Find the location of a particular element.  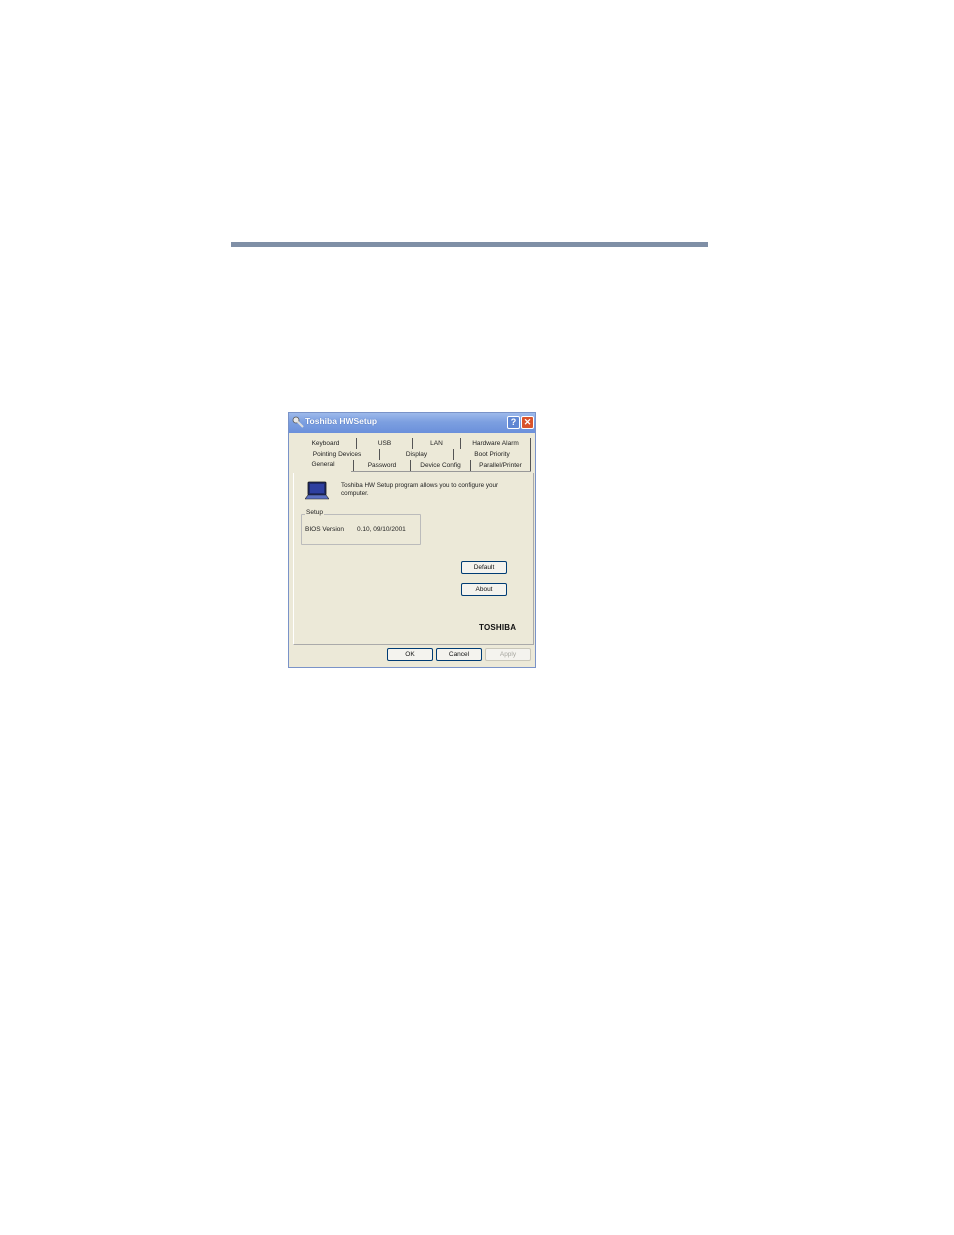

setup-group-title: Setup is located at coordinates (314, 512).